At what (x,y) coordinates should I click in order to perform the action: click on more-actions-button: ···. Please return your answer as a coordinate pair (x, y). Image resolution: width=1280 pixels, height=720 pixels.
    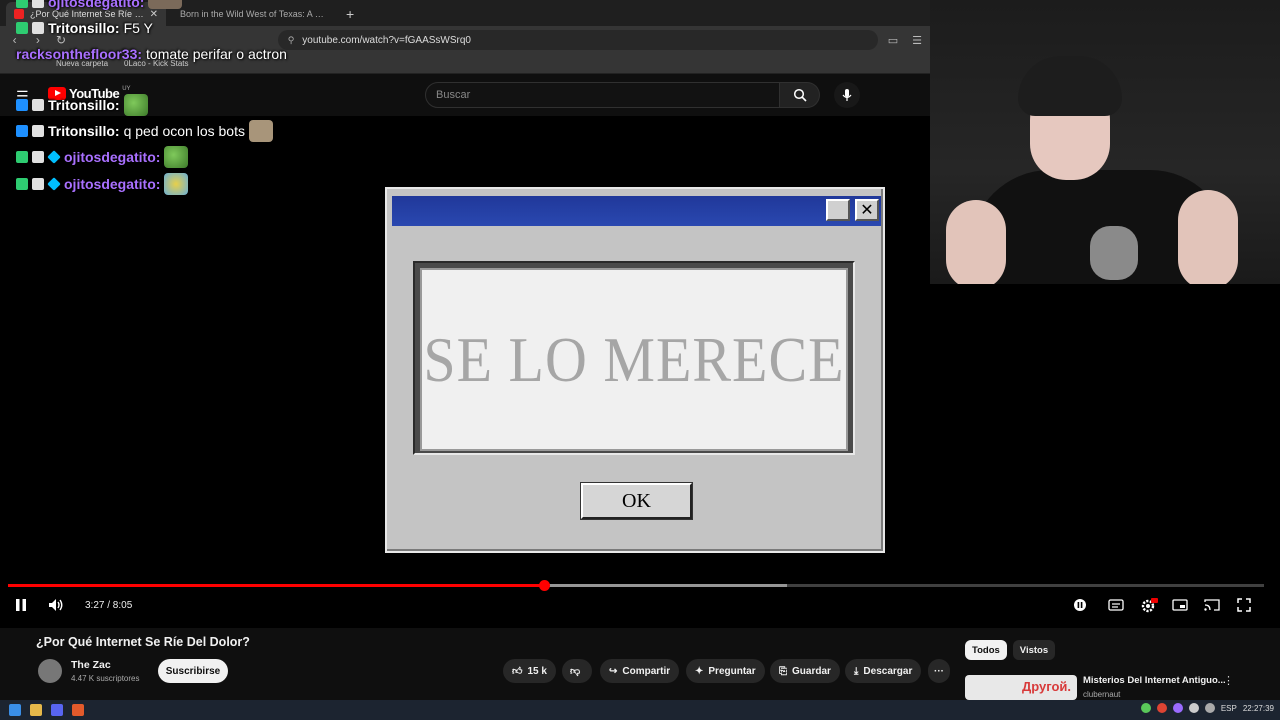
    Looking at the image, I should click on (939, 671).